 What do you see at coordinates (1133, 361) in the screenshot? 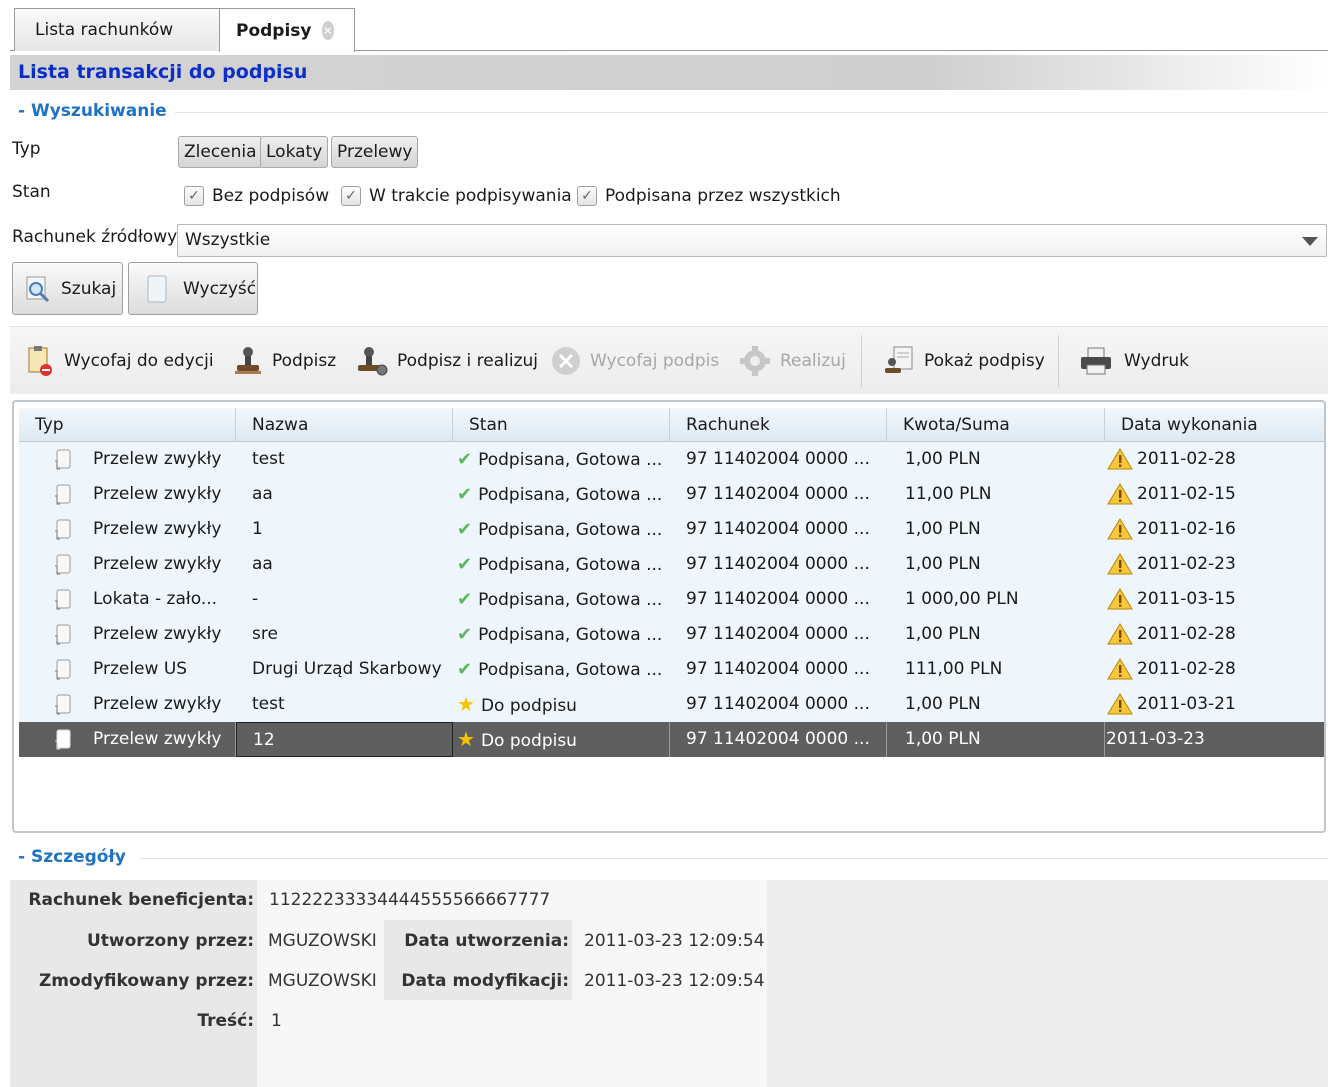
I see `print-button: Wydruk` at bounding box center [1133, 361].